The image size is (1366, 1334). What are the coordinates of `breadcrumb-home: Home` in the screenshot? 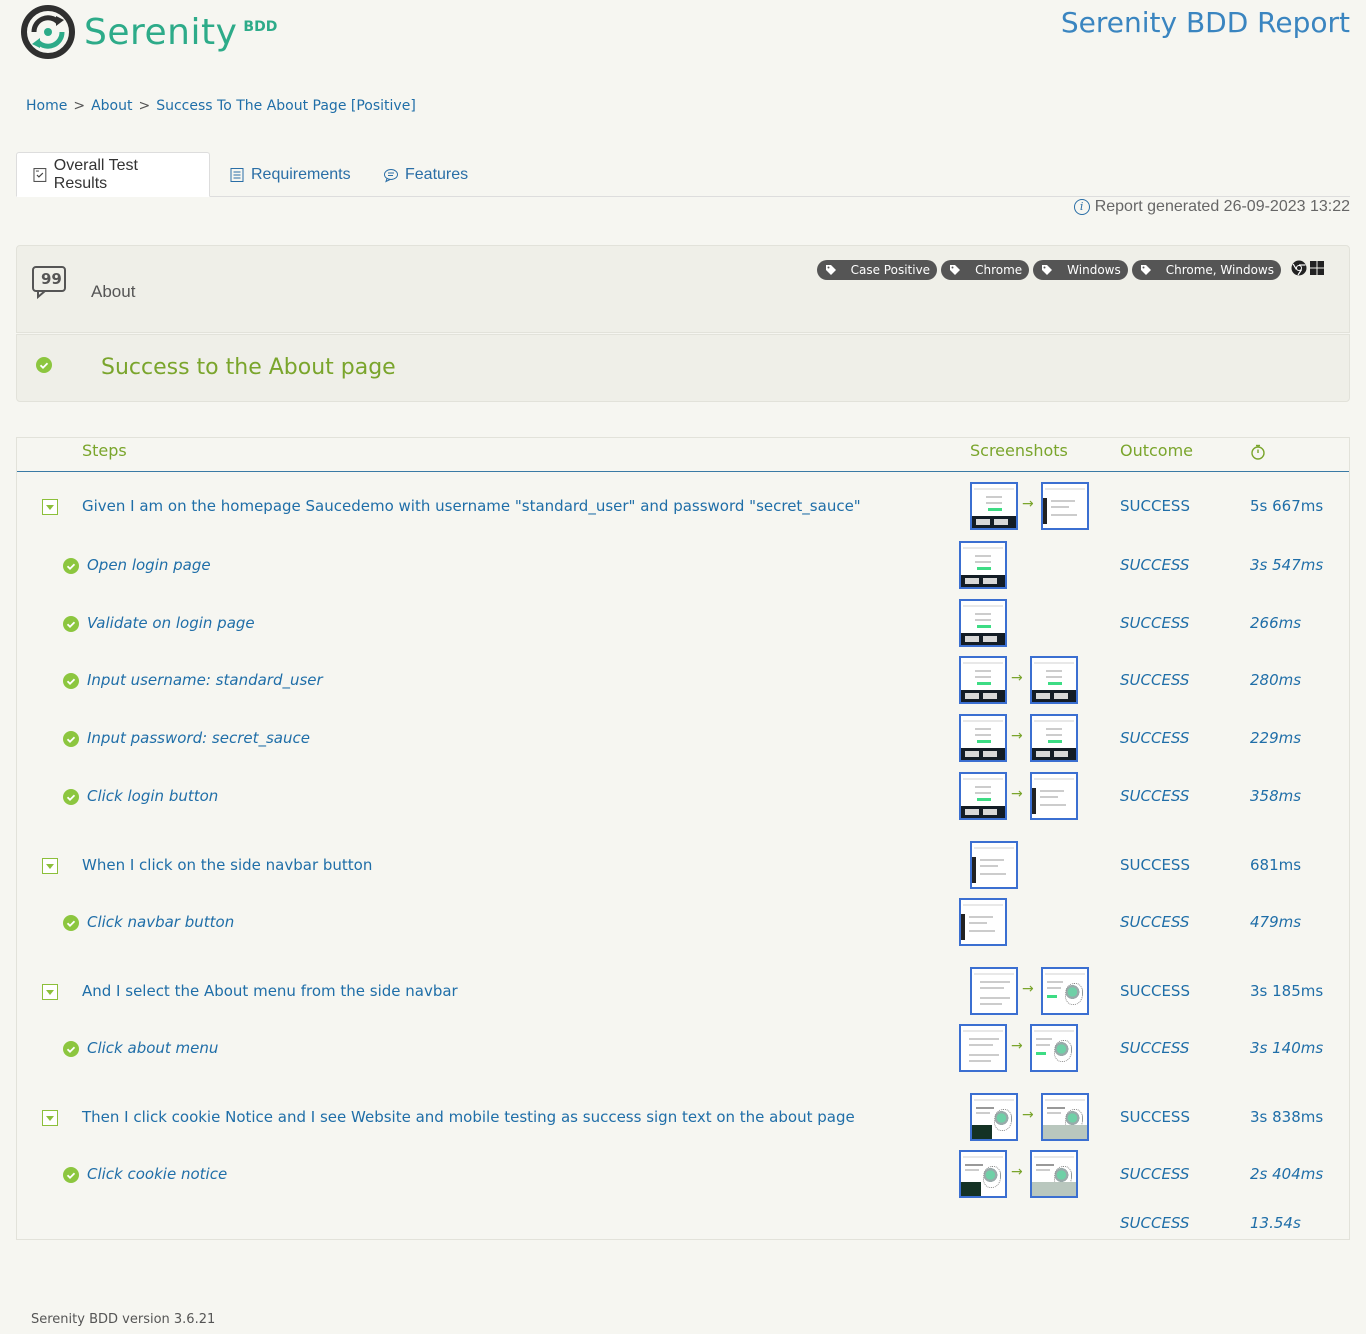 It's located at (46, 106).